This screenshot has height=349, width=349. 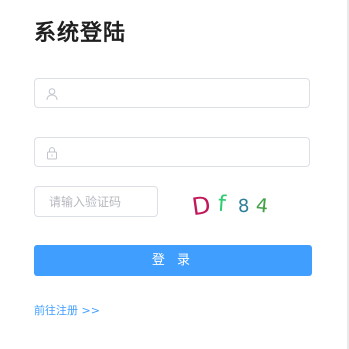 What do you see at coordinates (185, 152) in the screenshot?
I see `password-input` at bounding box center [185, 152].